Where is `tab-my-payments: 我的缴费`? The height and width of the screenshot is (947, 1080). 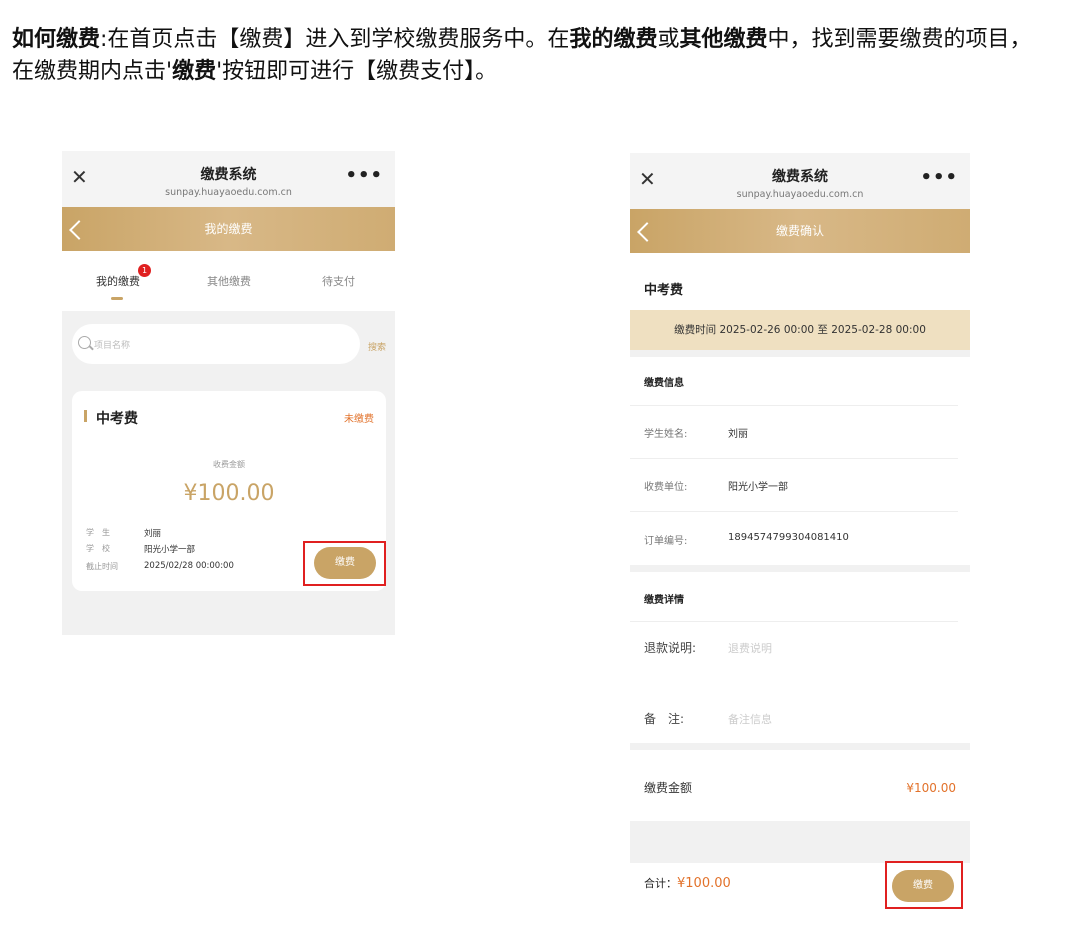
tab-my-payments: 我的缴费 is located at coordinates (118, 281).